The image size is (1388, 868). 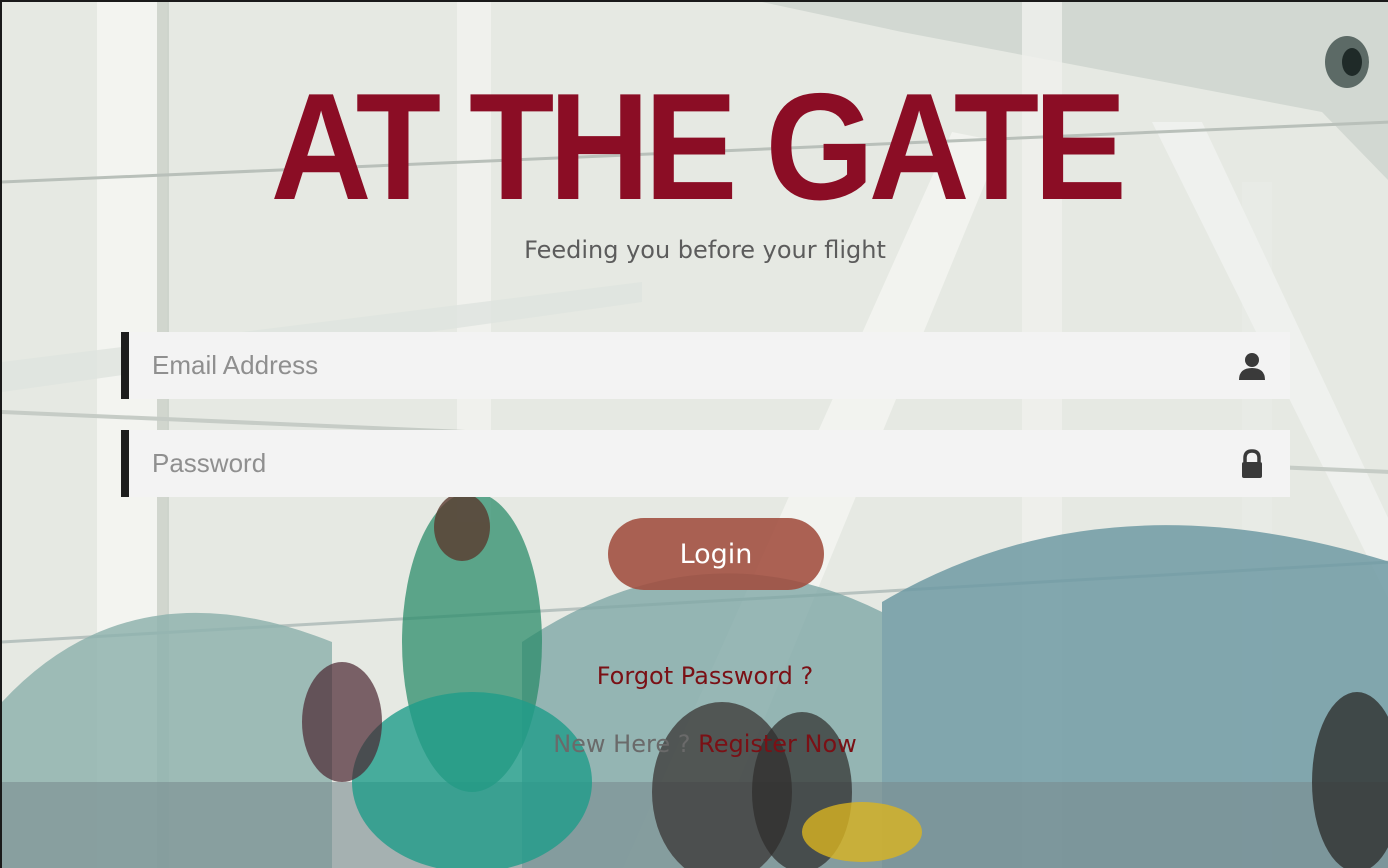 What do you see at coordinates (669, 365) in the screenshot?
I see `email-input` at bounding box center [669, 365].